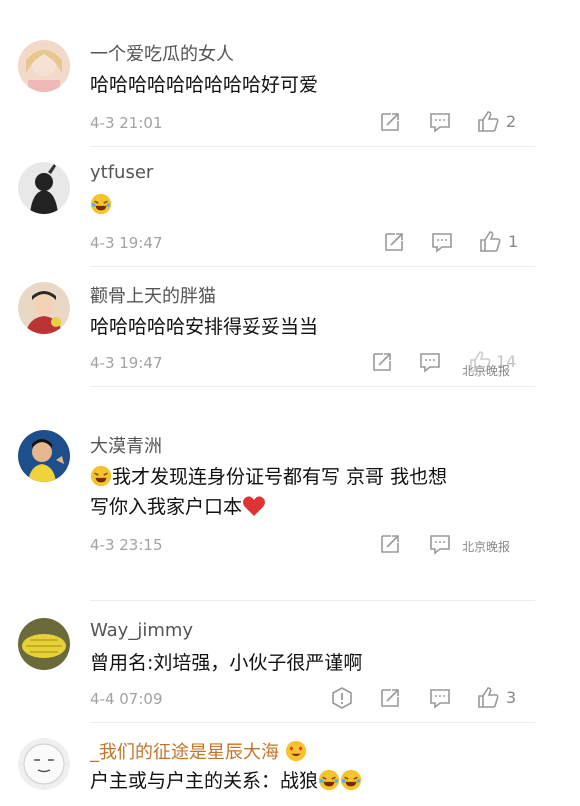 The height and width of the screenshot is (806, 580). I want to click on comment-text: 写你入我家户口本, so click(178, 507).